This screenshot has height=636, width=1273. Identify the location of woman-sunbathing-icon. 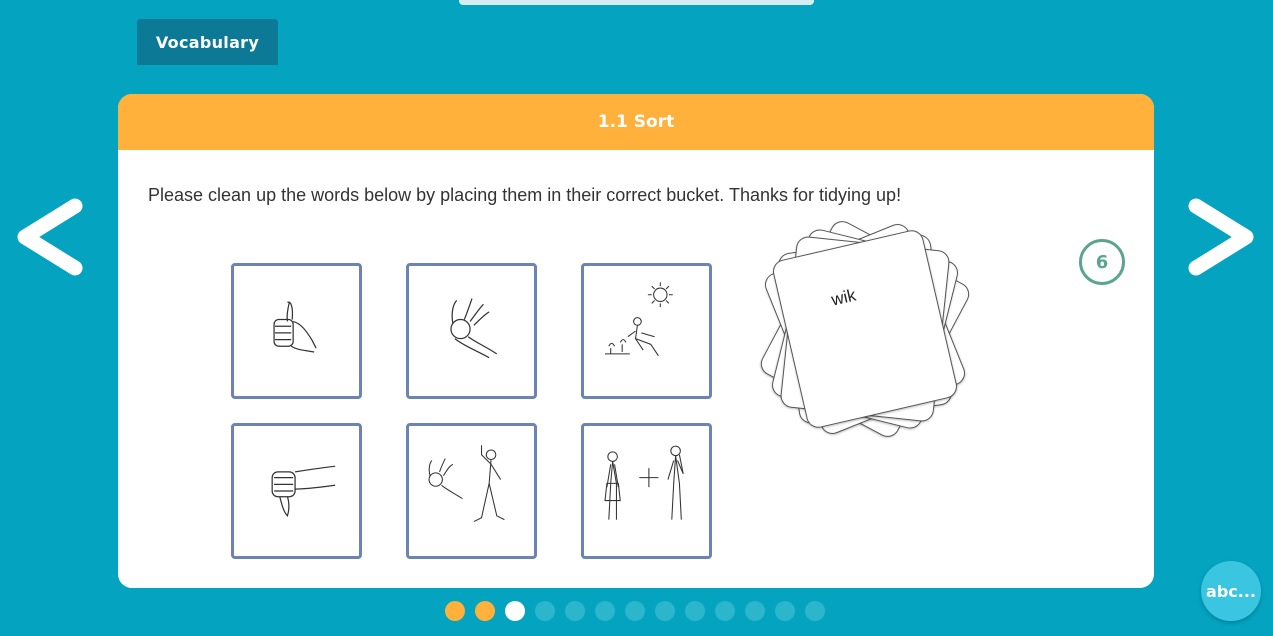
(638, 319).